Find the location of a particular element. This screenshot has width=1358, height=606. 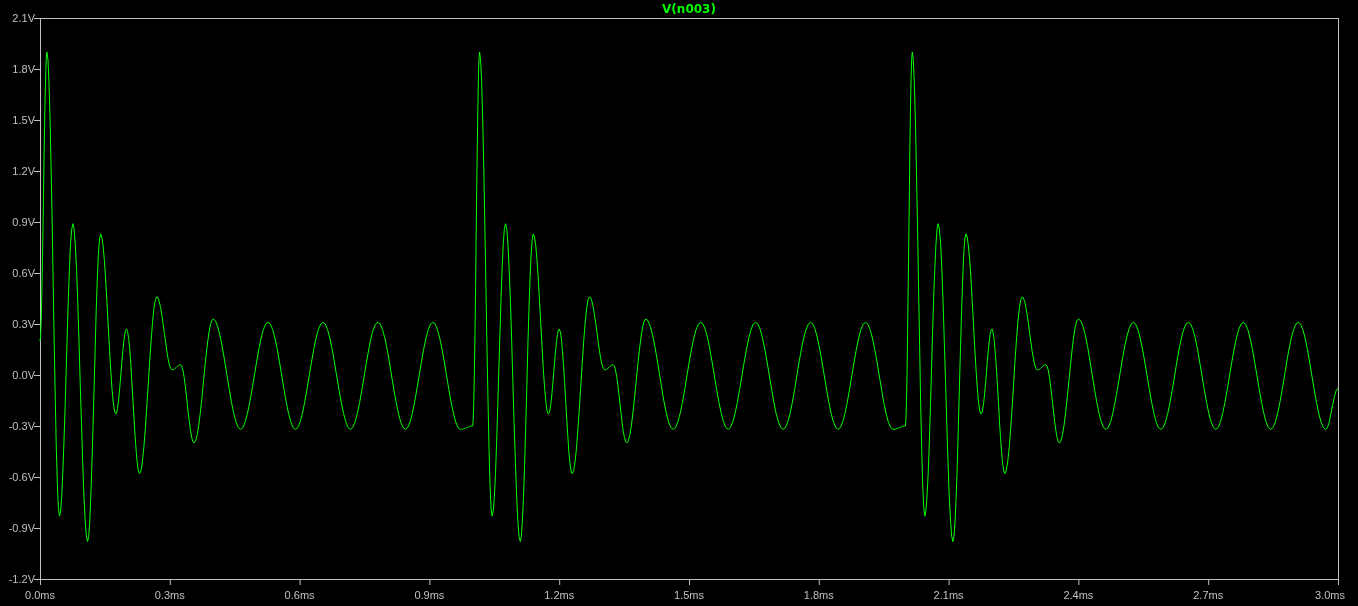

y-axis-label: 0.9V is located at coordinates (23, 222).